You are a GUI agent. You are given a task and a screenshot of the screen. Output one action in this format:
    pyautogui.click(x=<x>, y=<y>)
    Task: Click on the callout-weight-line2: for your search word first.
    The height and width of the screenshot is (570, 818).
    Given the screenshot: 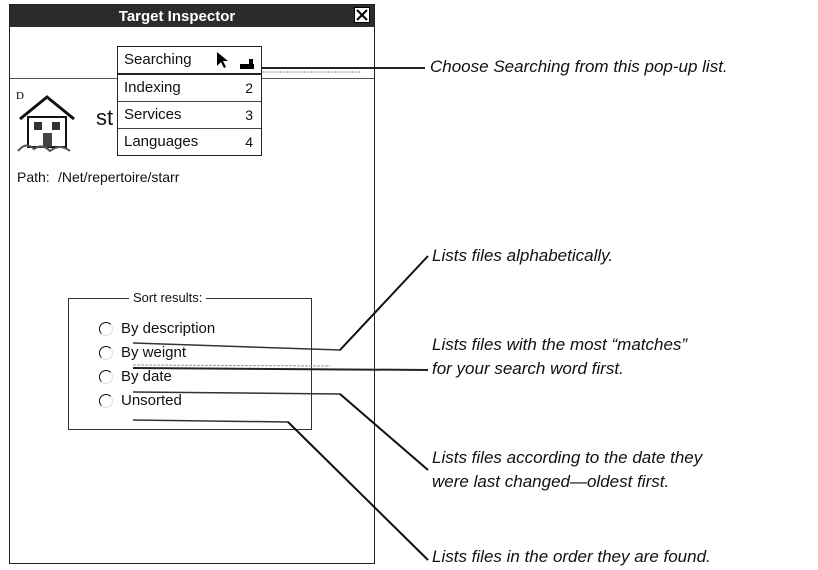 What is the action you would take?
    pyautogui.click(x=528, y=368)
    